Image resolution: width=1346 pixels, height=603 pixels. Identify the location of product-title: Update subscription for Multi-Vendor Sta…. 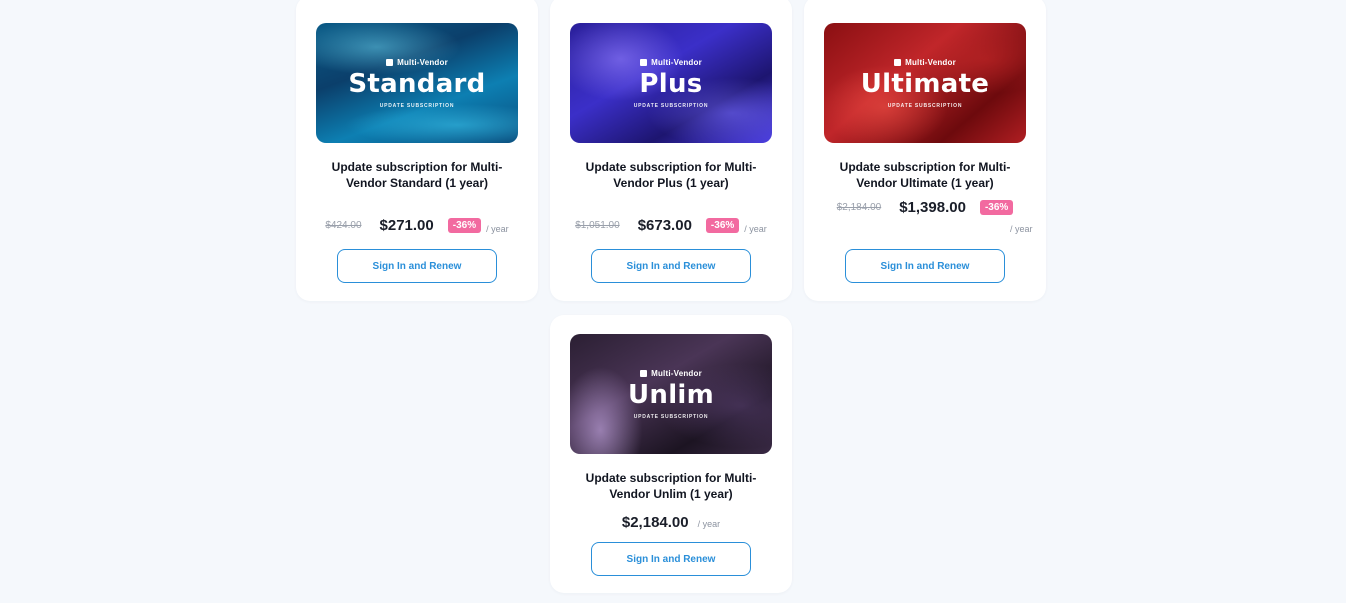
(417, 175).